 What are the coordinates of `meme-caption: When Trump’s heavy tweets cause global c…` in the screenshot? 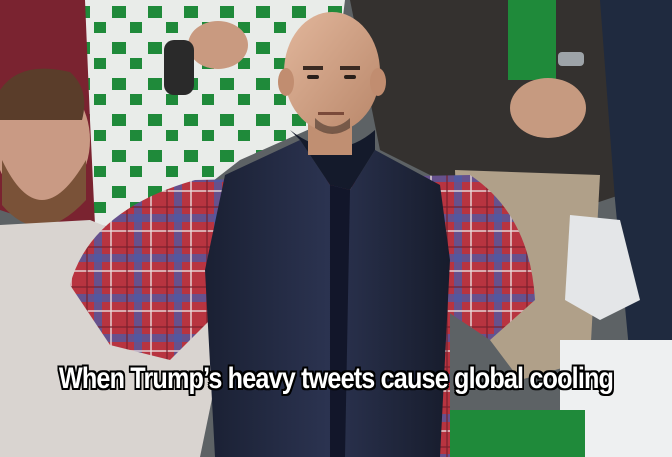 It's located at (336, 378).